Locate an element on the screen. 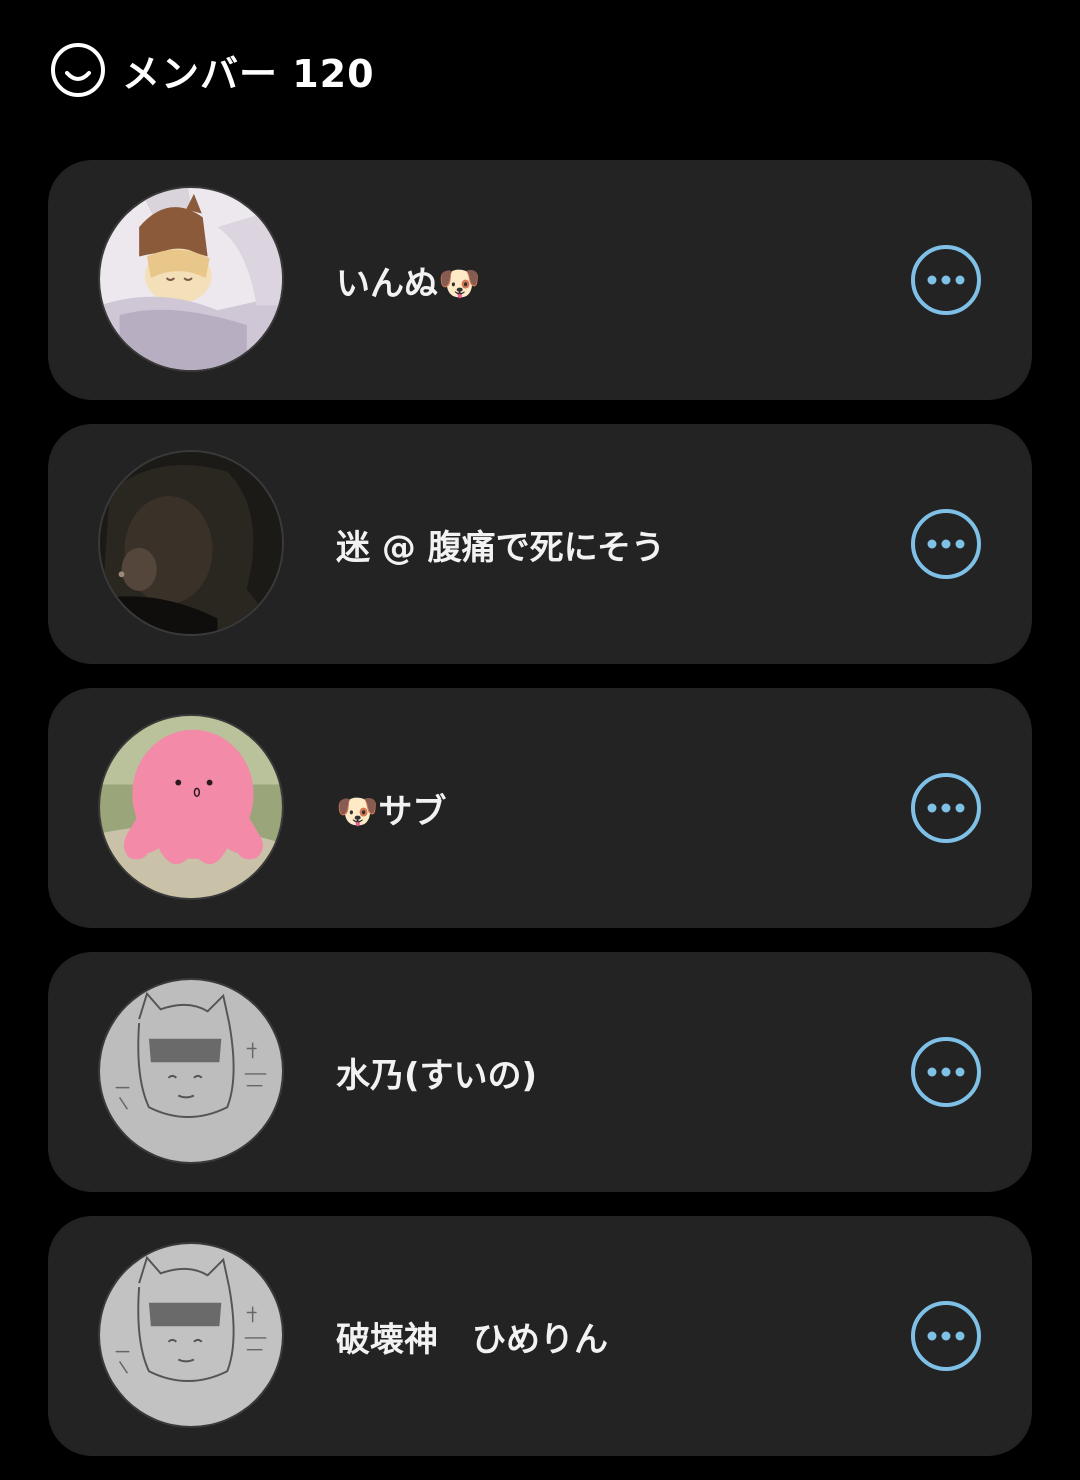  smile-icon is located at coordinates (78, 70).